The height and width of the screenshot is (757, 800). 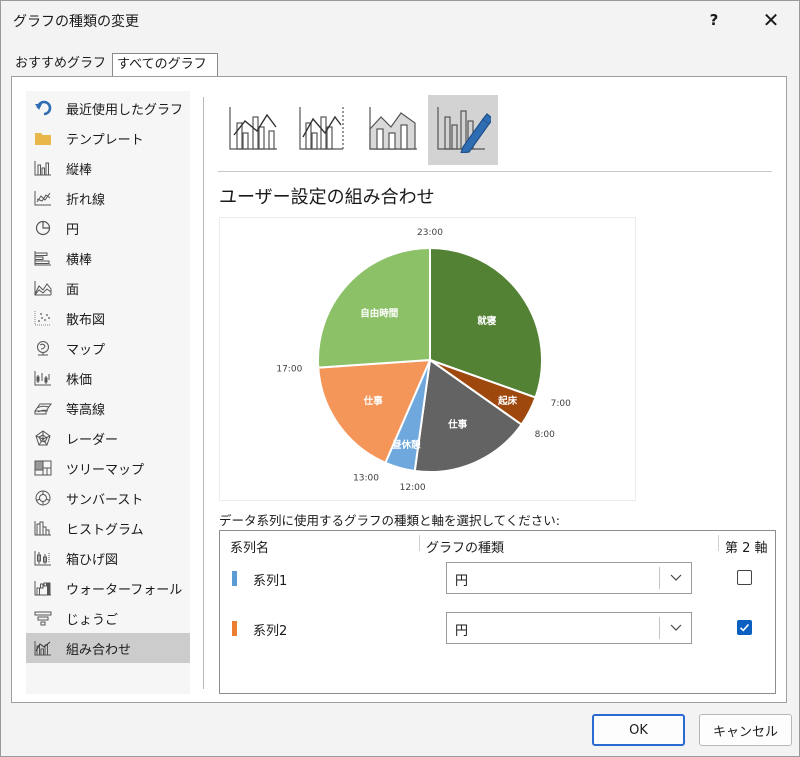 I want to click on treemap-icon, so click(x=43, y=468).